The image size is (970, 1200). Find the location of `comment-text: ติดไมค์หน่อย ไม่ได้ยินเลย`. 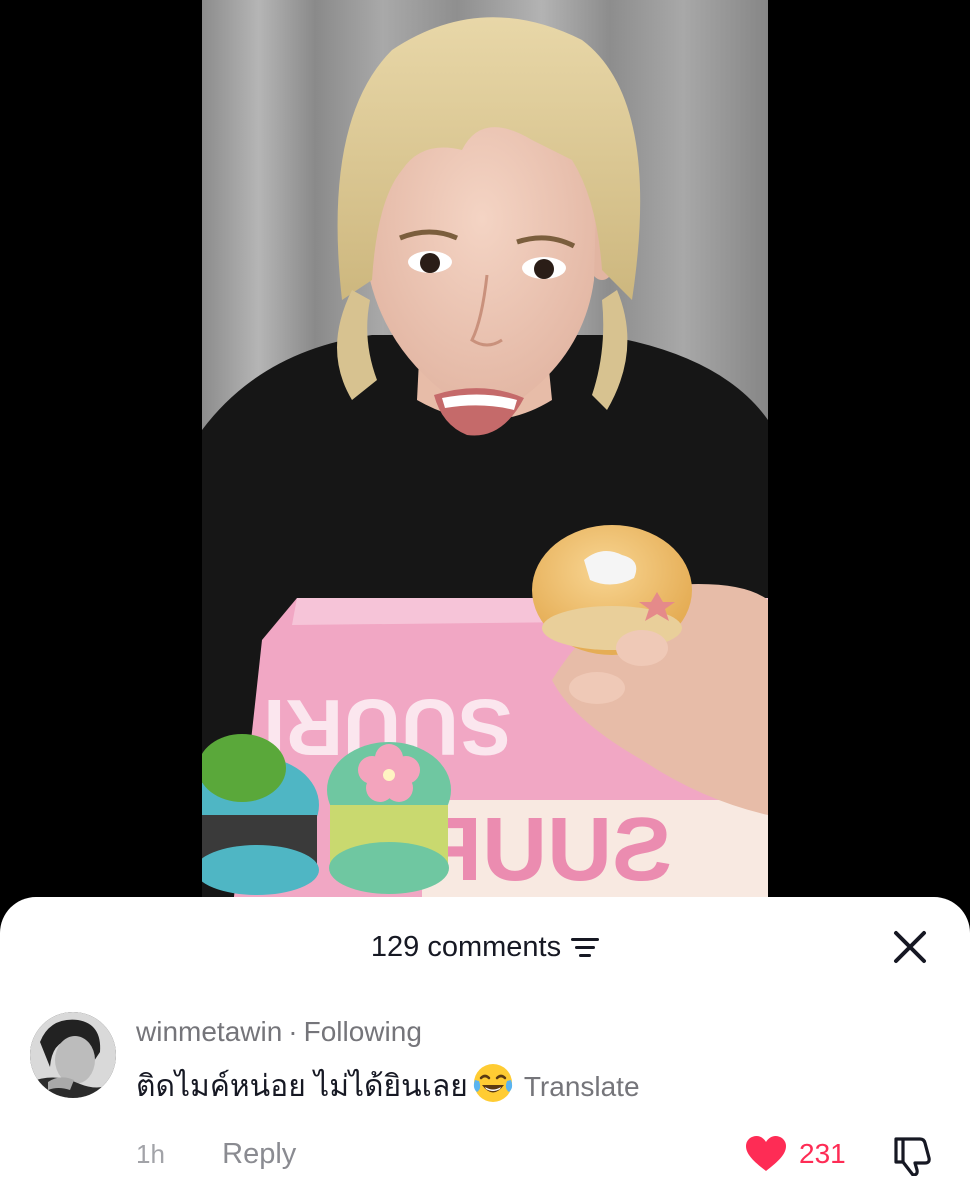

comment-text: ติดไมค์หน่อย ไม่ได้ยินเลย is located at coordinates (302, 1086).